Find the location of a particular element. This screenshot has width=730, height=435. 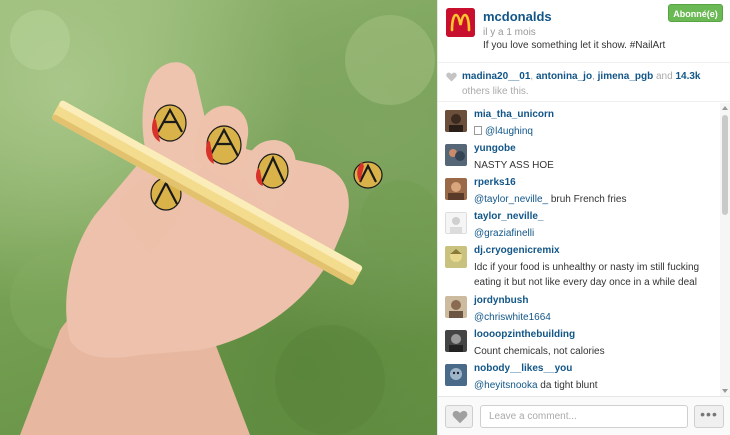

post-username: mcdonalds is located at coordinates (517, 16).